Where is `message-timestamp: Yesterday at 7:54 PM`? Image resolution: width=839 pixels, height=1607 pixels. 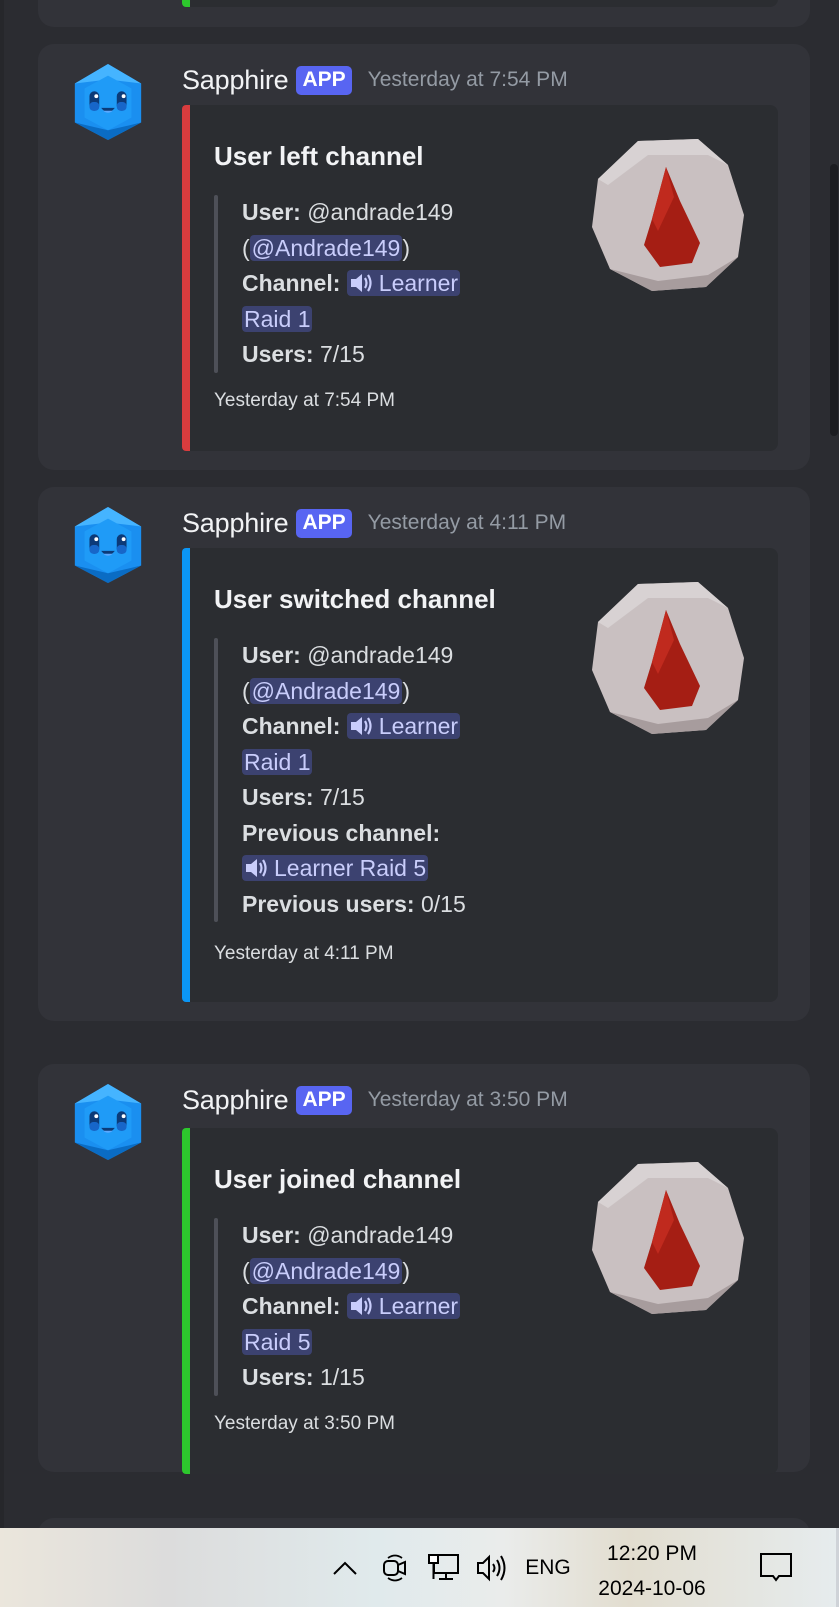
message-timestamp: Yesterday at 7:54 PM is located at coordinates (468, 80).